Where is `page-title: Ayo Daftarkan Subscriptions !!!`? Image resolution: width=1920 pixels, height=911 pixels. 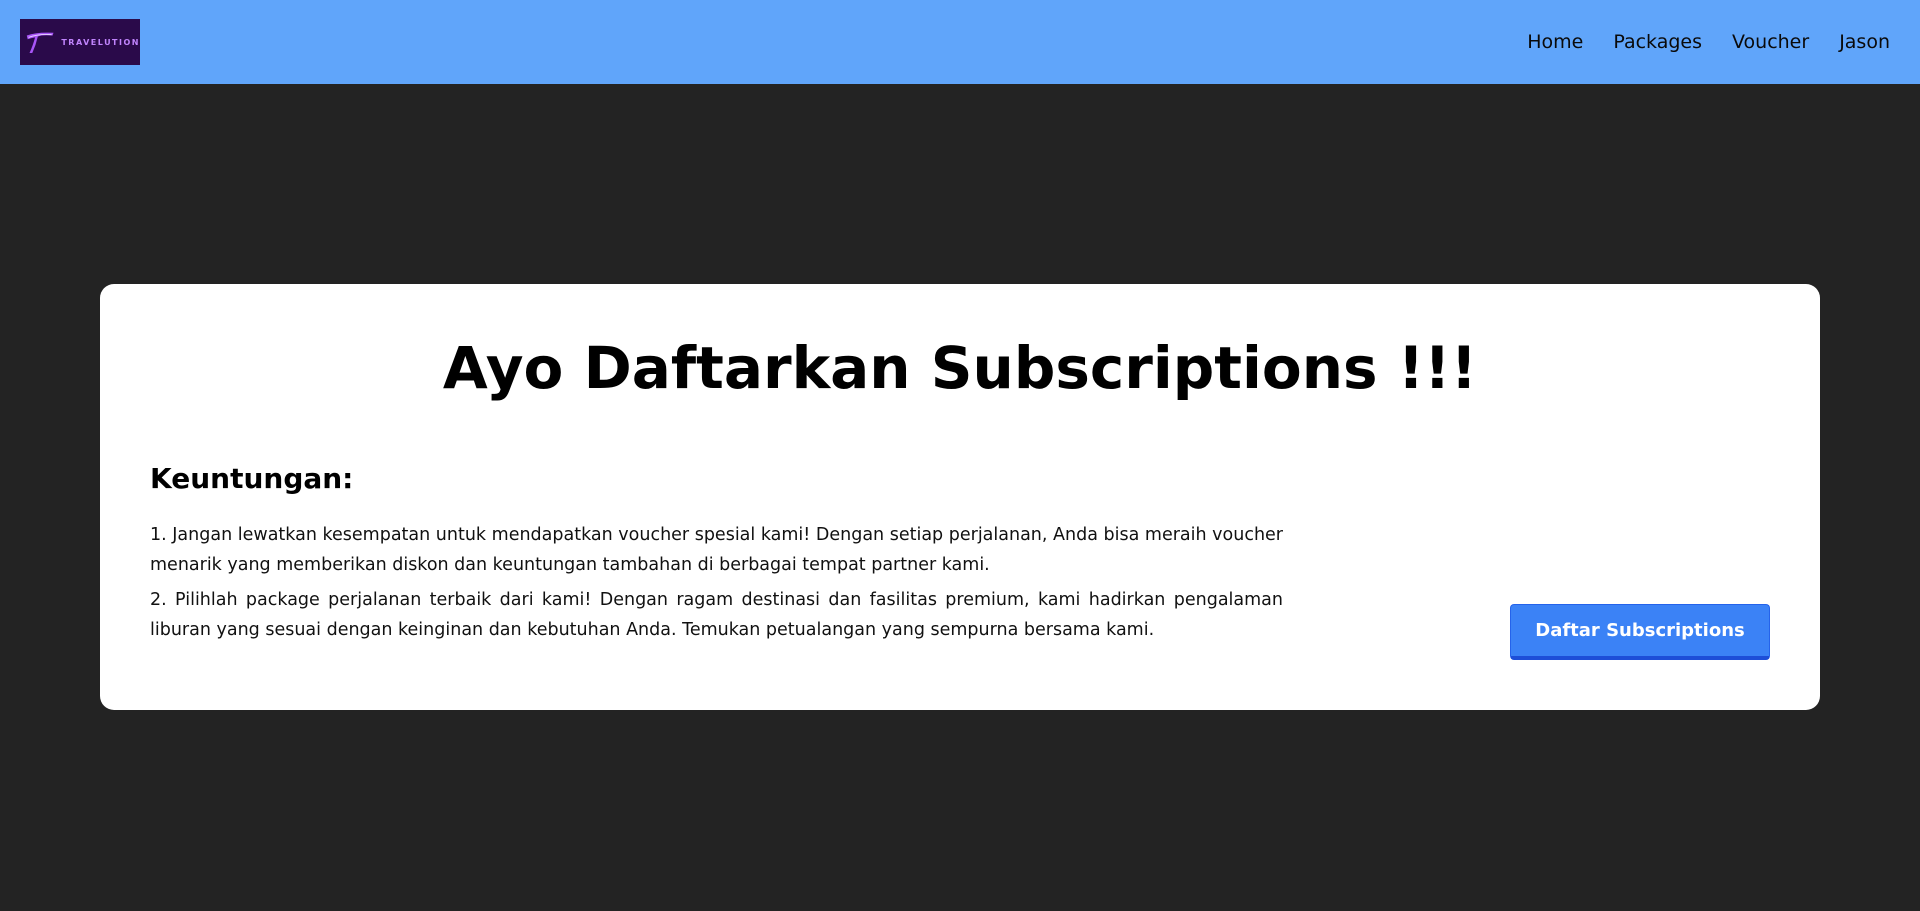 page-title: Ayo Daftarkan Subscriptions !!! is located at coordinates (960, 368).